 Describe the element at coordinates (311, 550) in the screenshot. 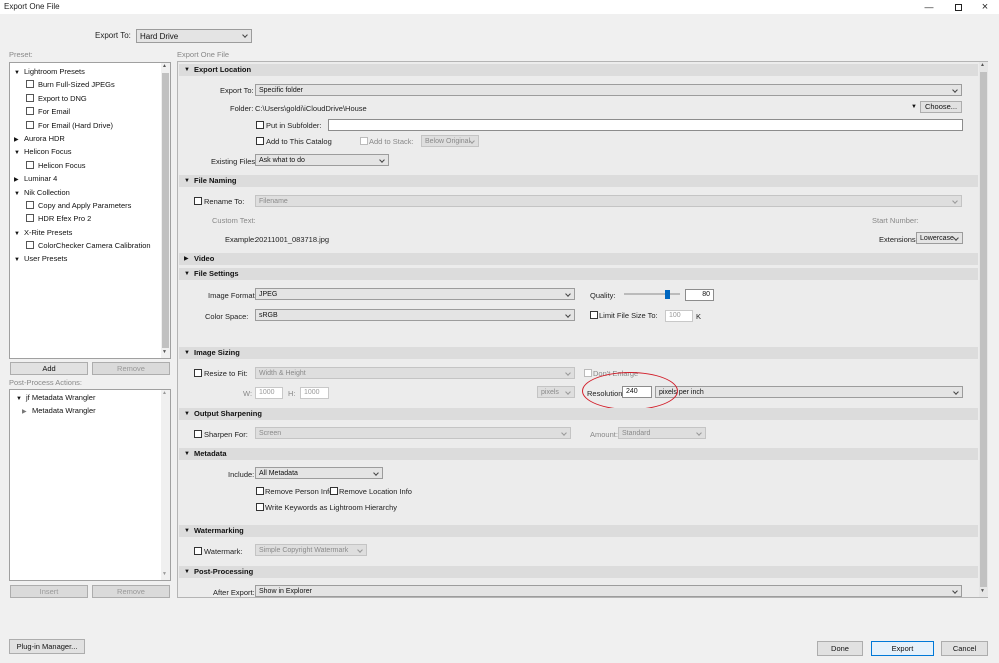

I see `watermark-select: Simple Copyright Watermark` at that location.